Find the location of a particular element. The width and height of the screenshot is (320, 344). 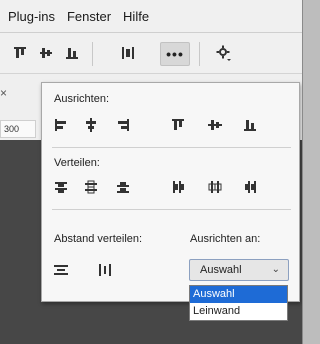

align-vertical-center-icon is located at coordinates (46, 53).